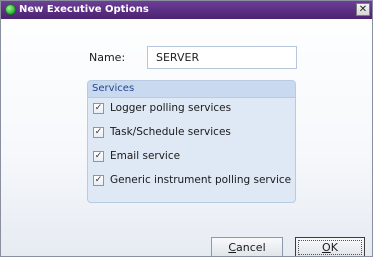 The height and width of the screenshot is (257, 373). What do you see at coordinates (98, 180) in the screenshot?
I see `generic-instrument-checkbox: ✓` at bounding box center [98, 180].